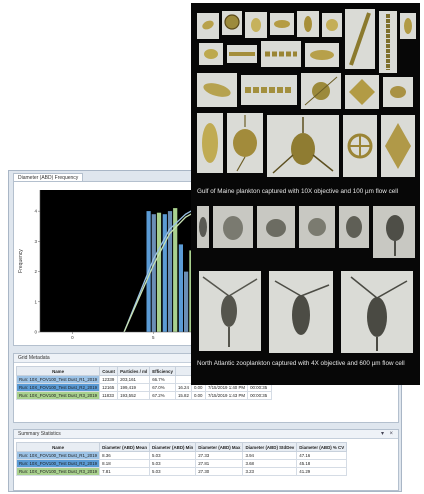 Image resolution: width=424 pixels, height=494 pixels. Describe the element at coordinates (34, 358) in the screenshot. I see `grid-metadata-title: Grid Metadata` at that location.